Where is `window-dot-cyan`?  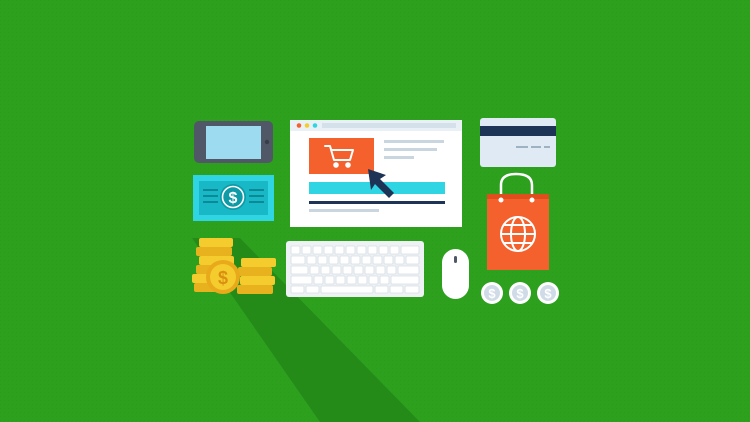 window-dot-cyan is located at coordinates (315, 125).